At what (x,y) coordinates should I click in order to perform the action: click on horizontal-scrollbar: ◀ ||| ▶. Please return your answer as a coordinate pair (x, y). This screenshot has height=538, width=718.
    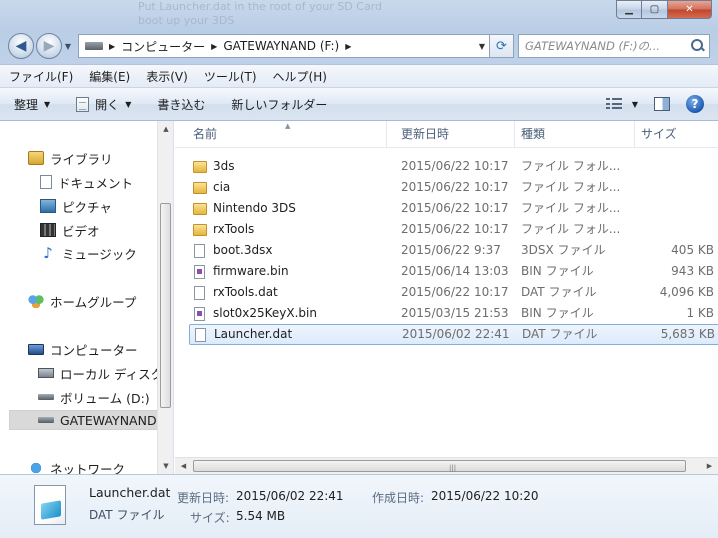
    Looking at the image, I should click on (446, 465).